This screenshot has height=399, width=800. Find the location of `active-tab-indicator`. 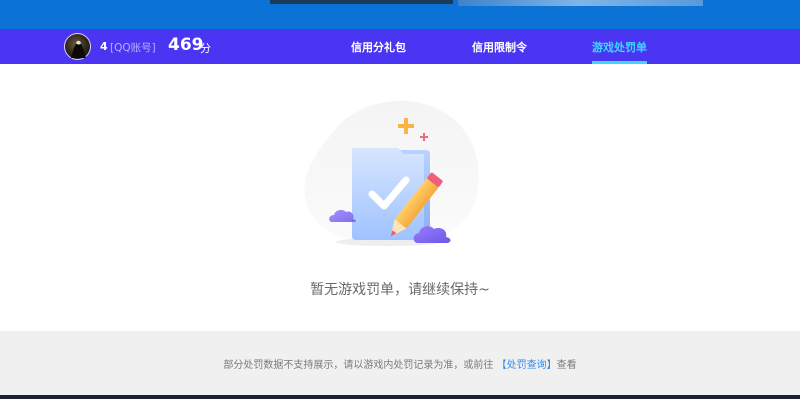

active-tab-indicator is located at coordinates (619, 62).